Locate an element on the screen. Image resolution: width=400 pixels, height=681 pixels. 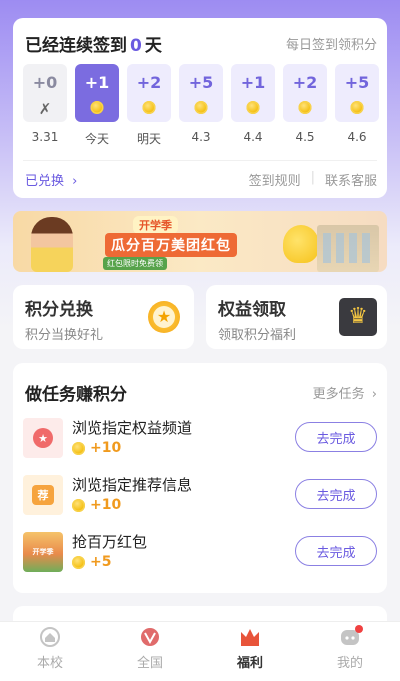
day-item: +5 4.6 is located at coordinates (357, 105).